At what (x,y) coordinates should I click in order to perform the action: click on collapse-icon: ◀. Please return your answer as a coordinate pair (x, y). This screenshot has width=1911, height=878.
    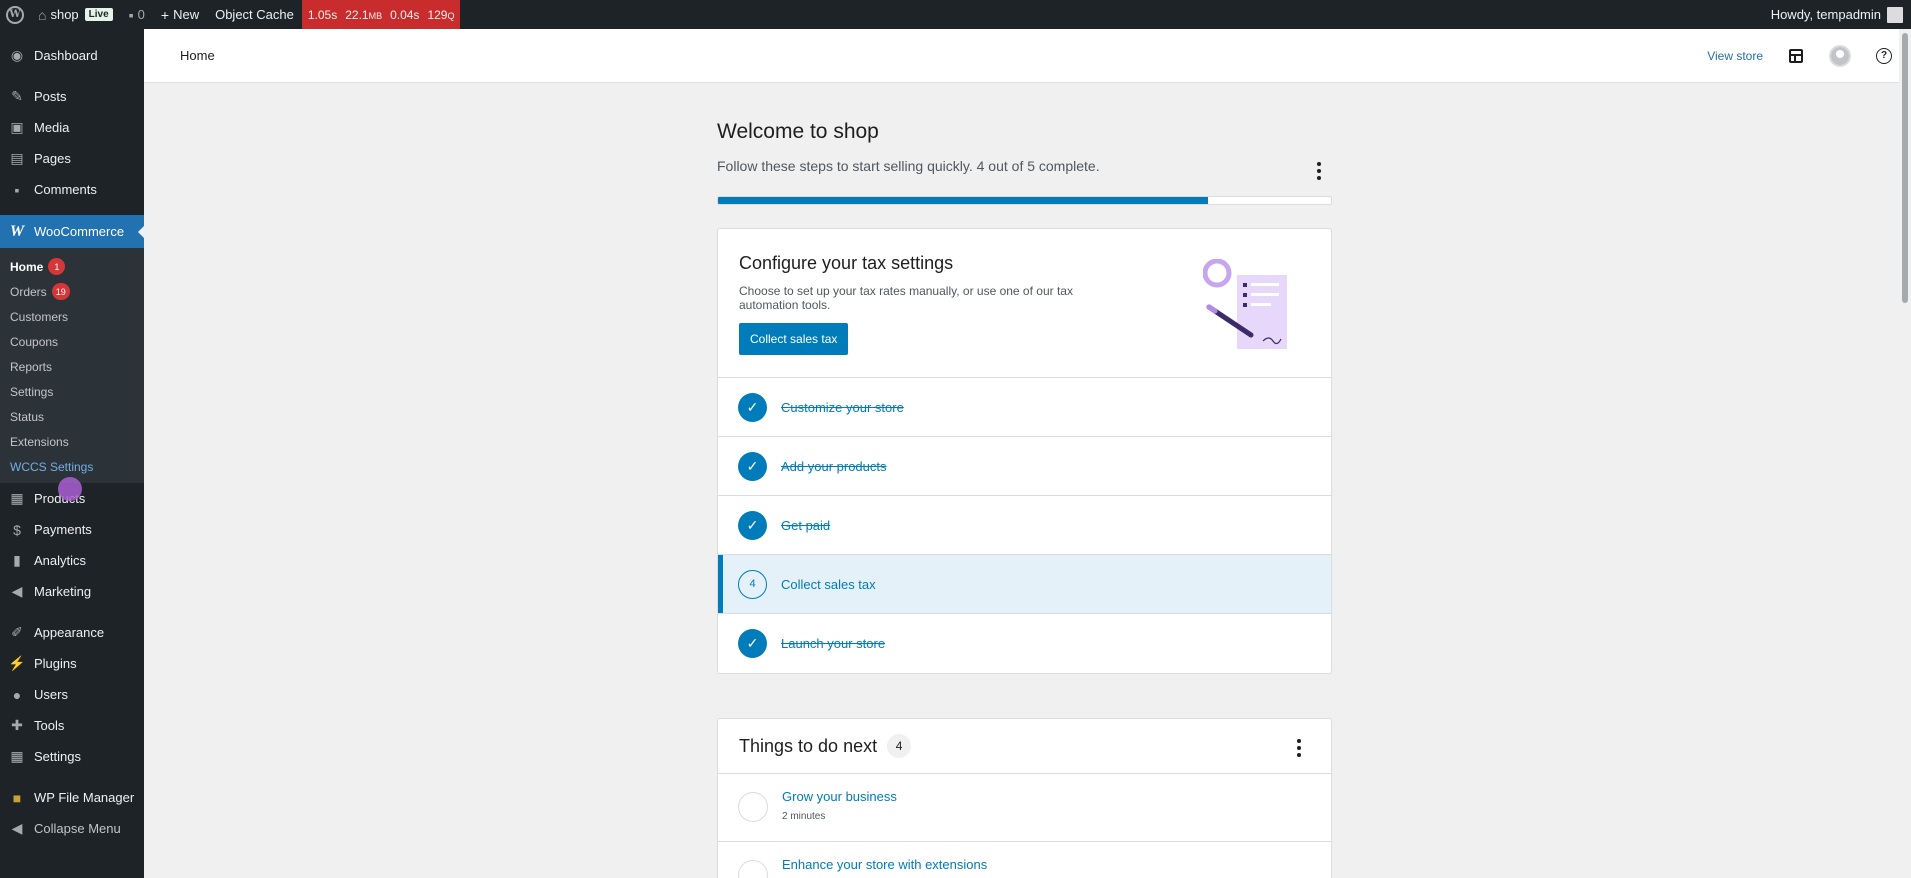
    Looking at the image, I should click on (17, 828).